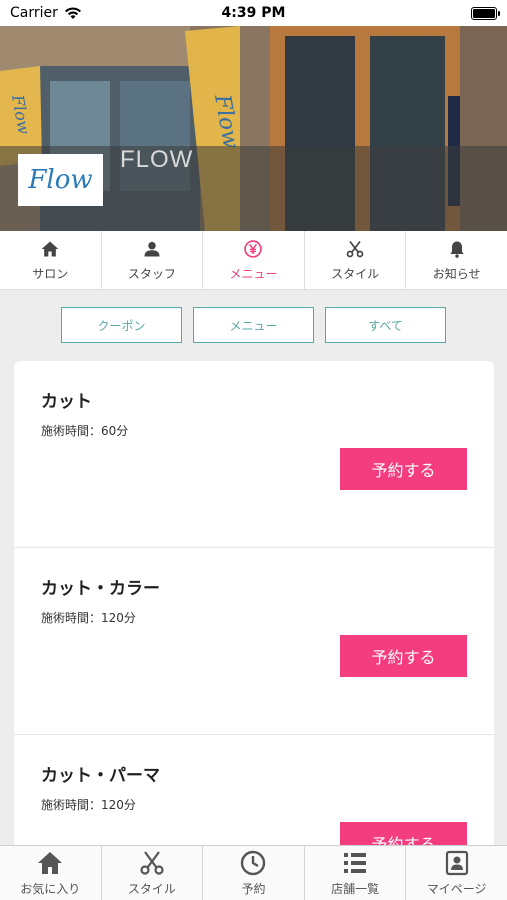  What do you see at coordinates (456, 273) in the screenshot?
I see `tab-label: お知らせ` at bounding box center [456, 273].